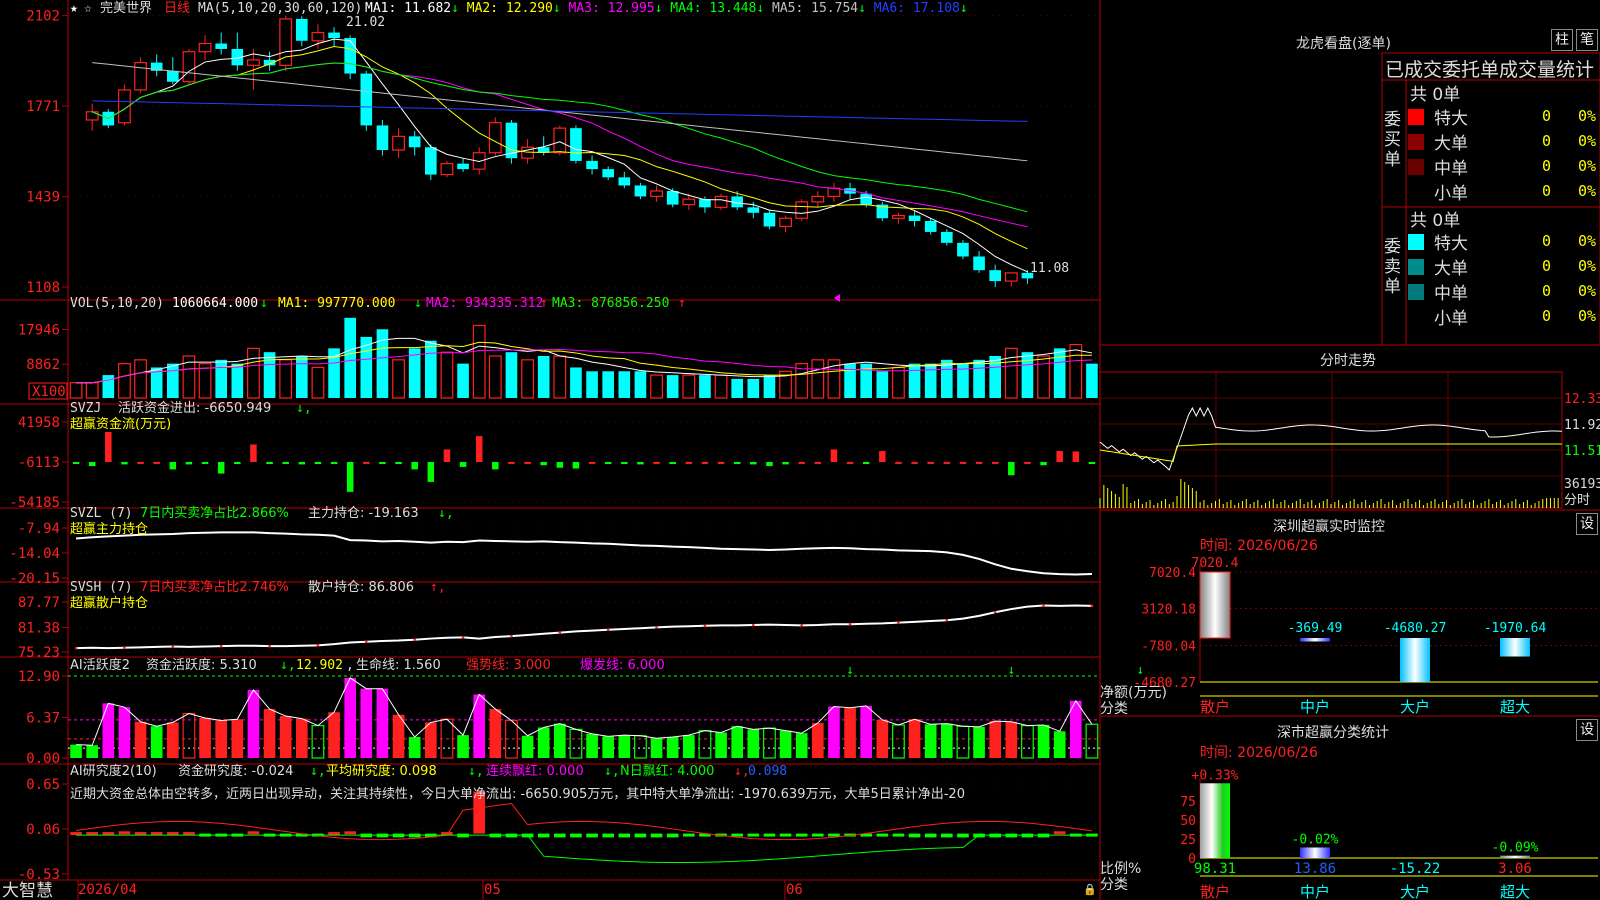  Describe the element at coordinates (1587, 40) in the screenshot. I see `pen-mode-button: 笔` at that location.